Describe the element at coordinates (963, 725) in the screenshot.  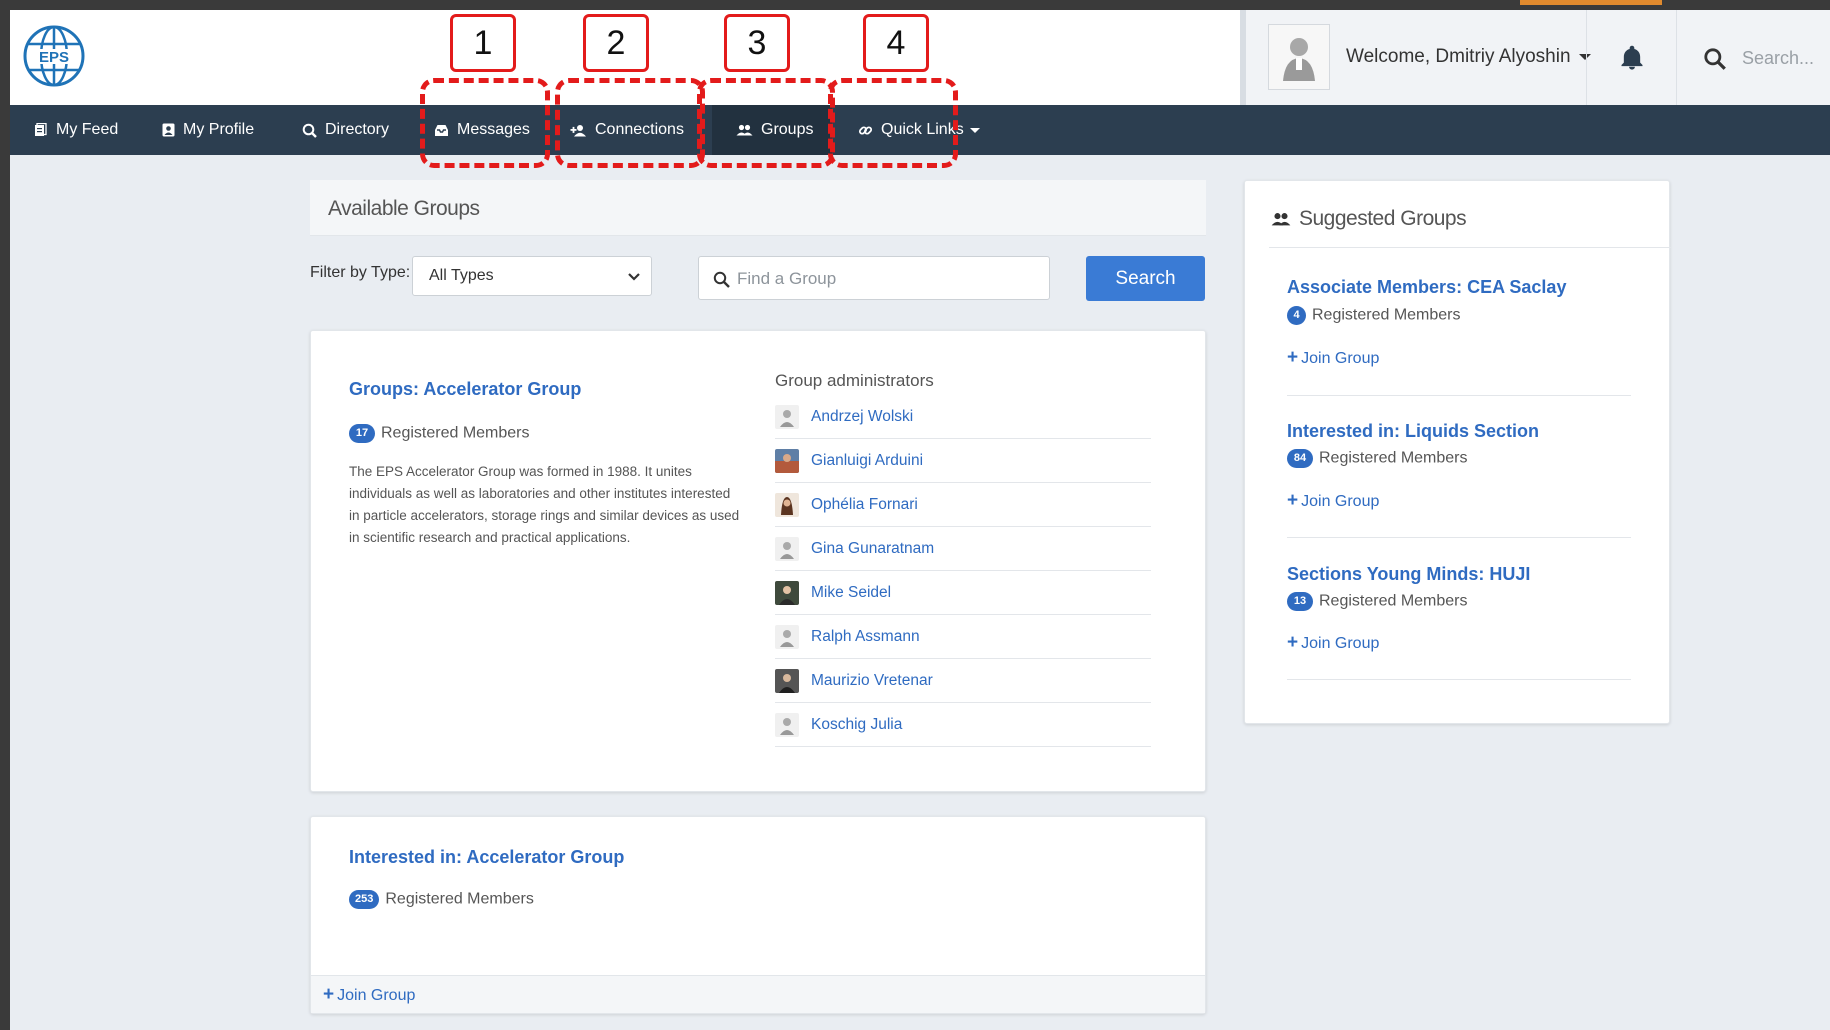
I see `admin-row: Koschig Julia` at that location.